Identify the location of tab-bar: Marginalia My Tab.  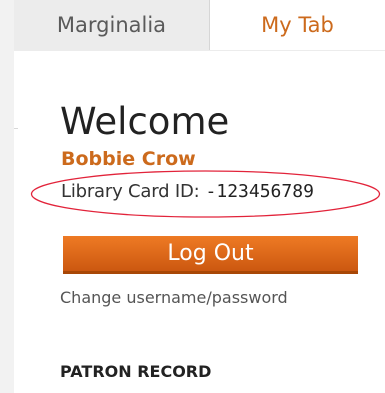
(192, 27).